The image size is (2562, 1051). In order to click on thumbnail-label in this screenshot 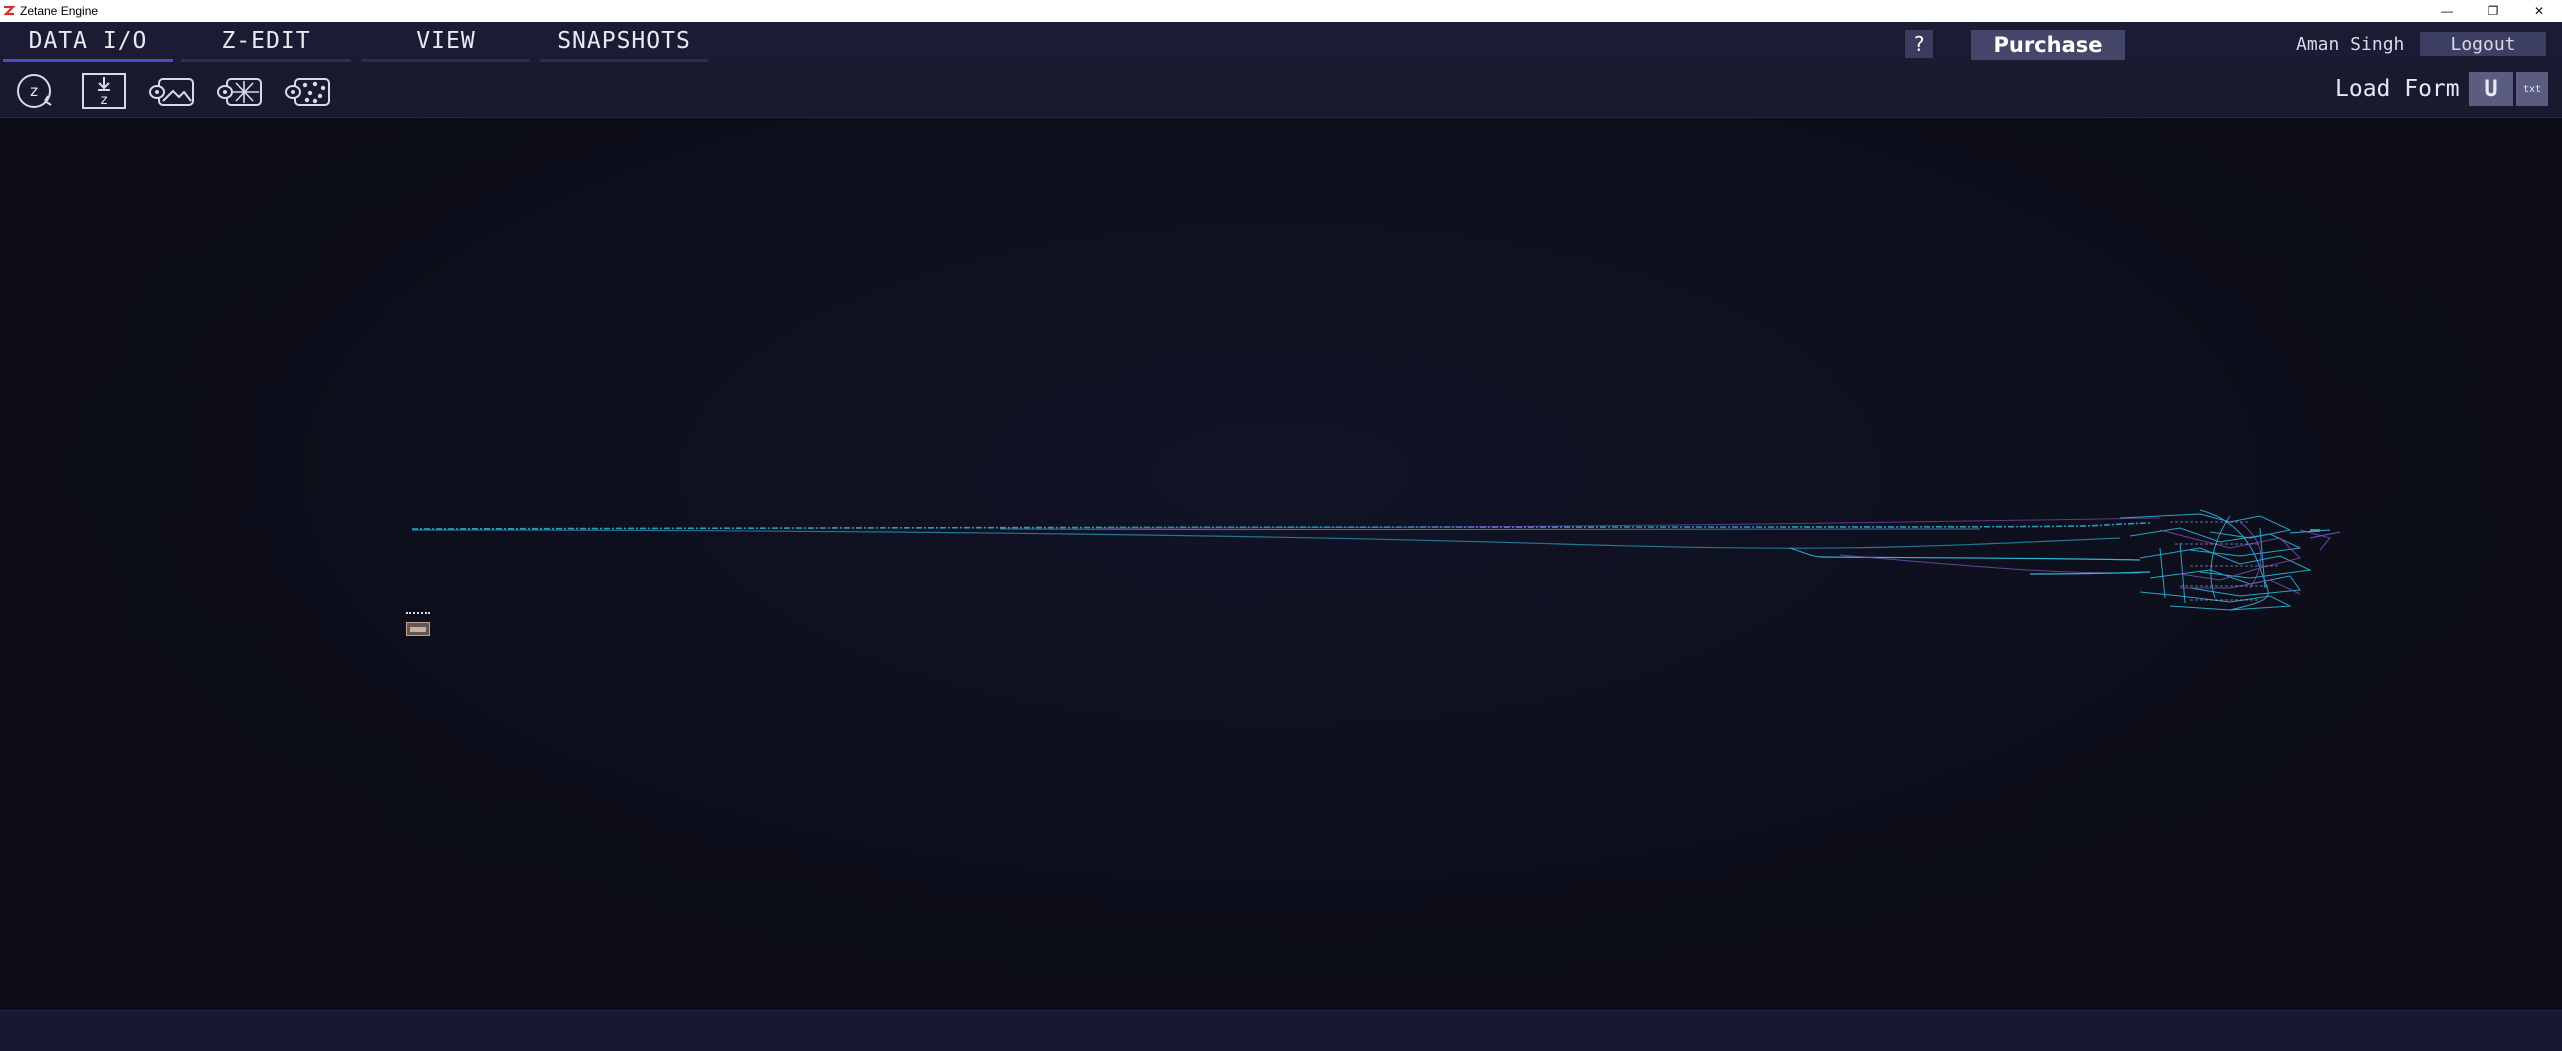, I will do `click(418, 613)`.